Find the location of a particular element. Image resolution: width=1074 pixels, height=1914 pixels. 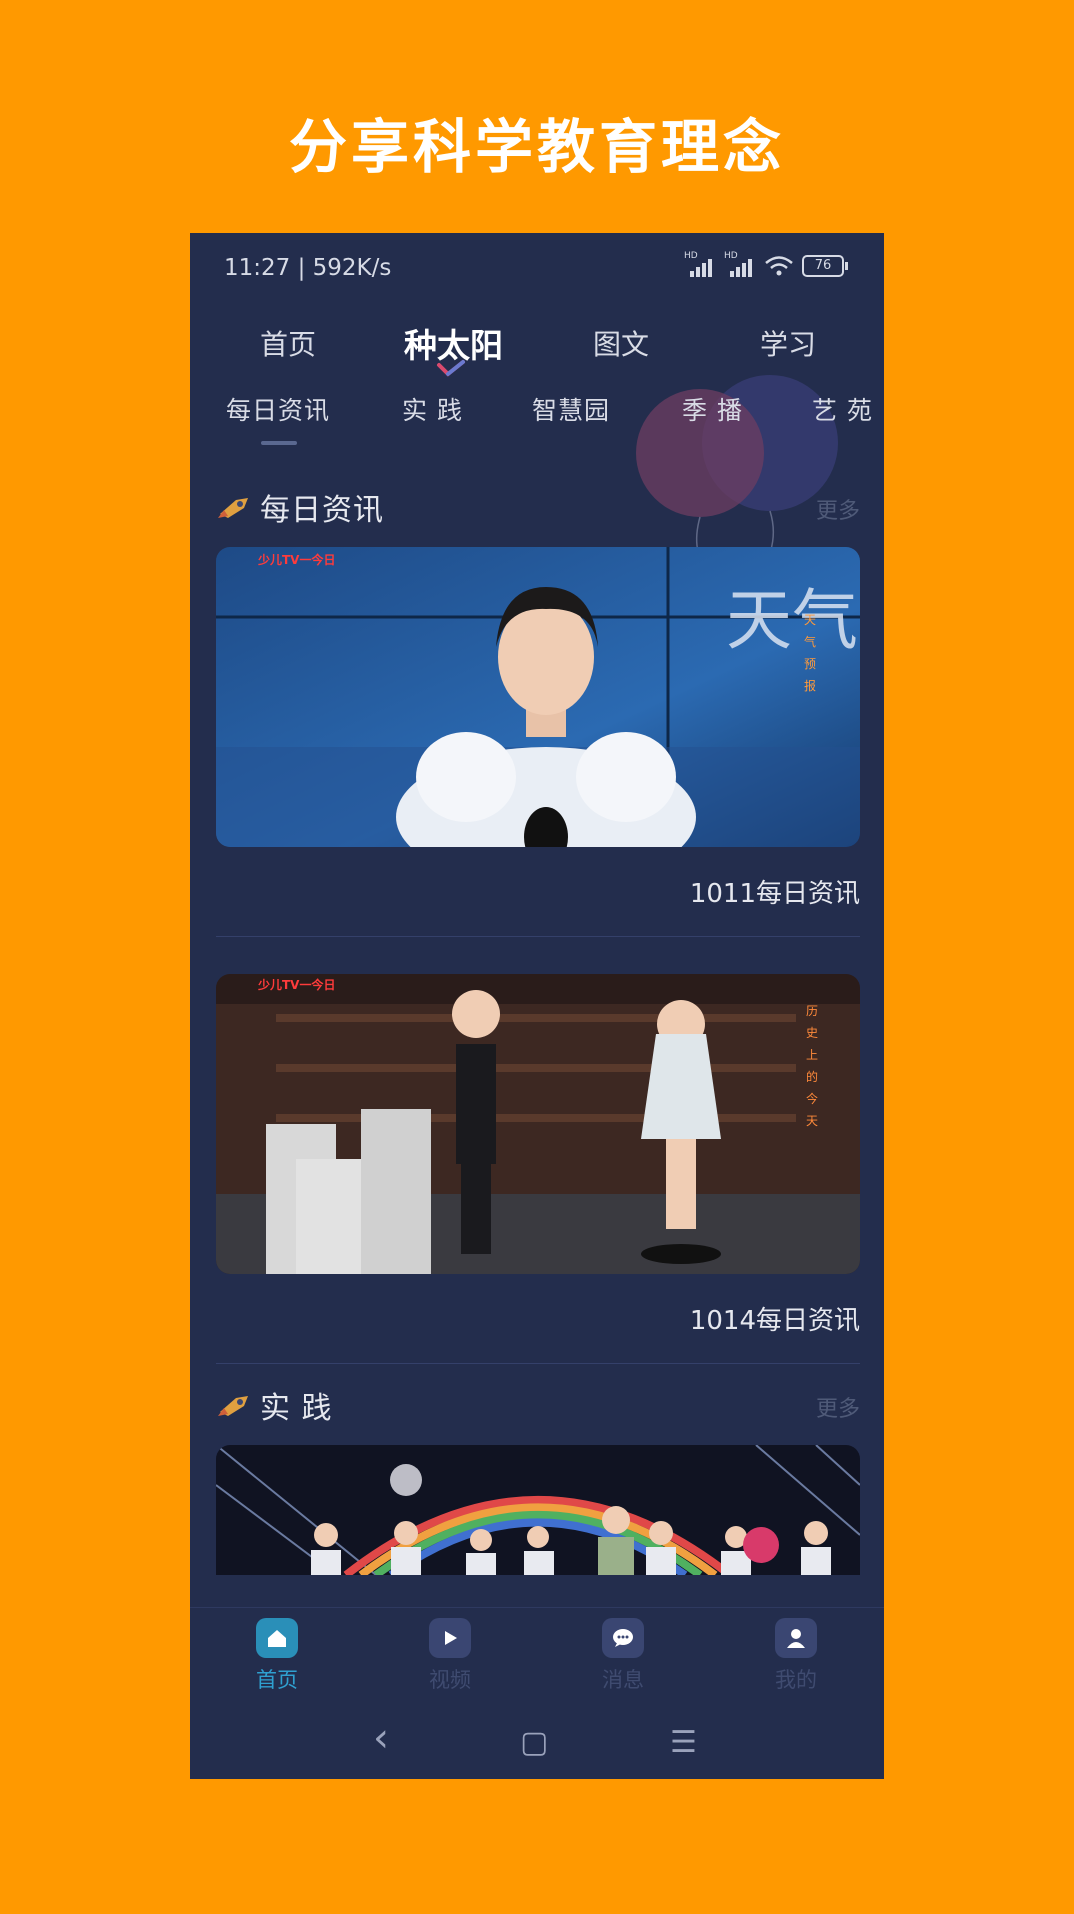

weather-side-text: 天 气 预 报 is located at coordinates (810, 653).